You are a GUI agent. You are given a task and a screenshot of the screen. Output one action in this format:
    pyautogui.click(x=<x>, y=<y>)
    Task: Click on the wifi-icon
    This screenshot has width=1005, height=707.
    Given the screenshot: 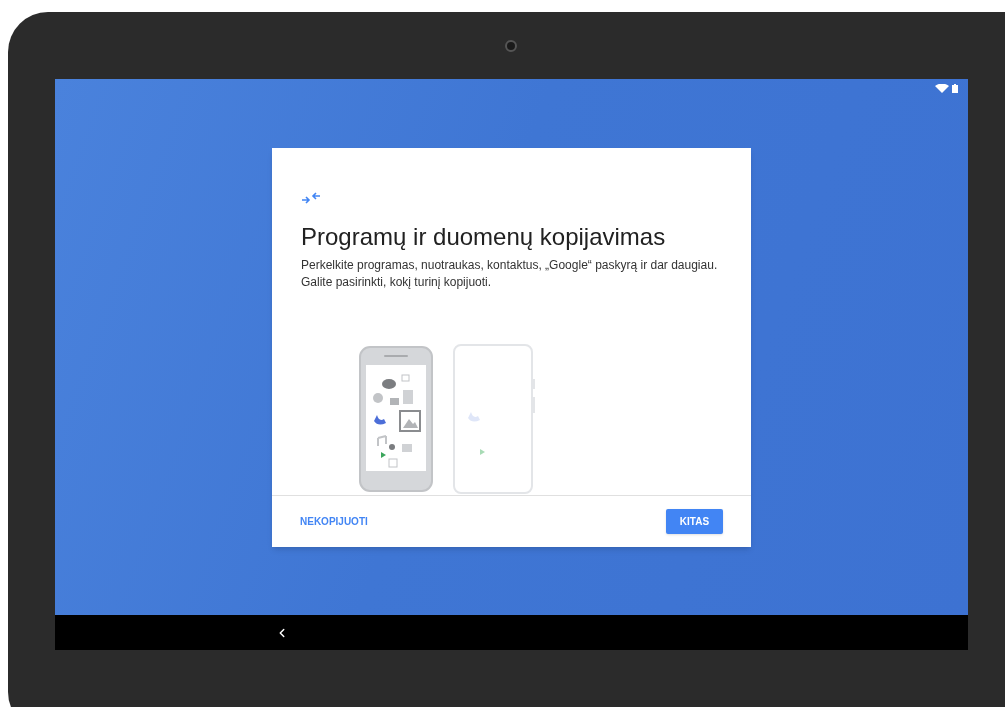 What is the action you would take?
    pyautogui.click(x=942, y=88)
    